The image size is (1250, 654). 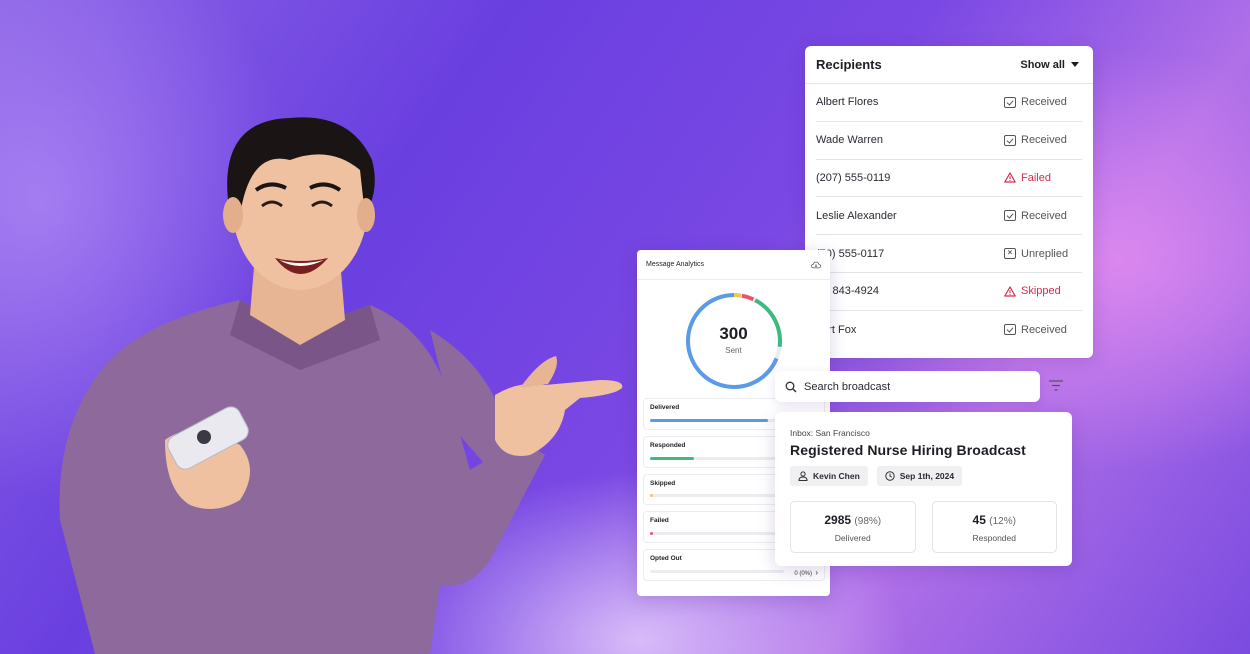 What do you see at coordinates (538, 372) in the screenshot?
I see `thumb` at bounding box center [538, 372].